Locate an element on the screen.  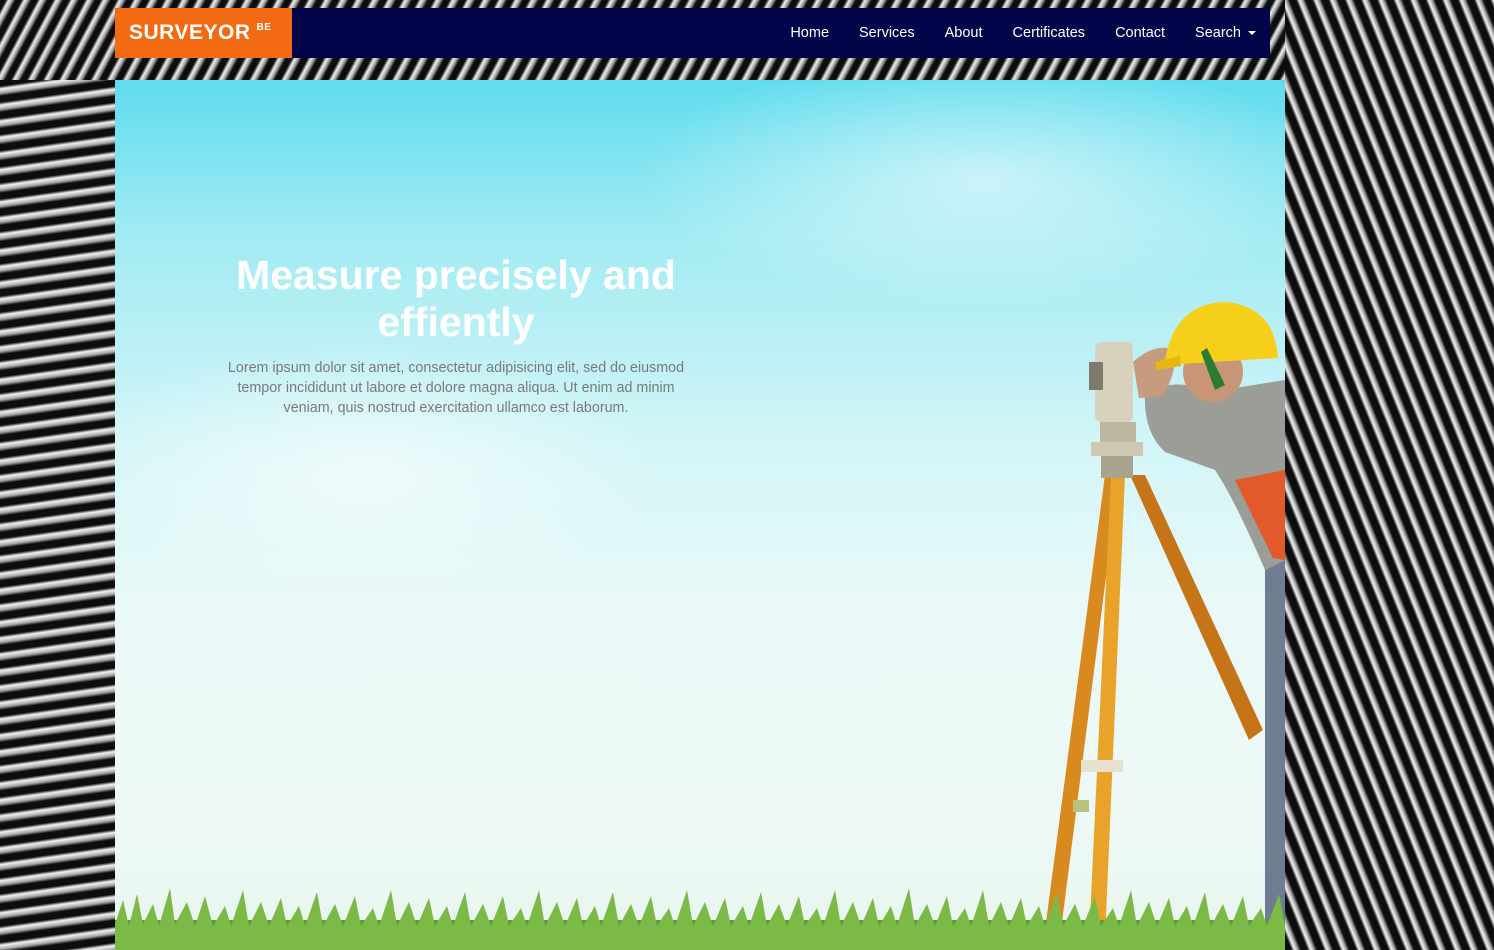
nav-item-search-dropdown: Search is located at coordinates (1225, 33).